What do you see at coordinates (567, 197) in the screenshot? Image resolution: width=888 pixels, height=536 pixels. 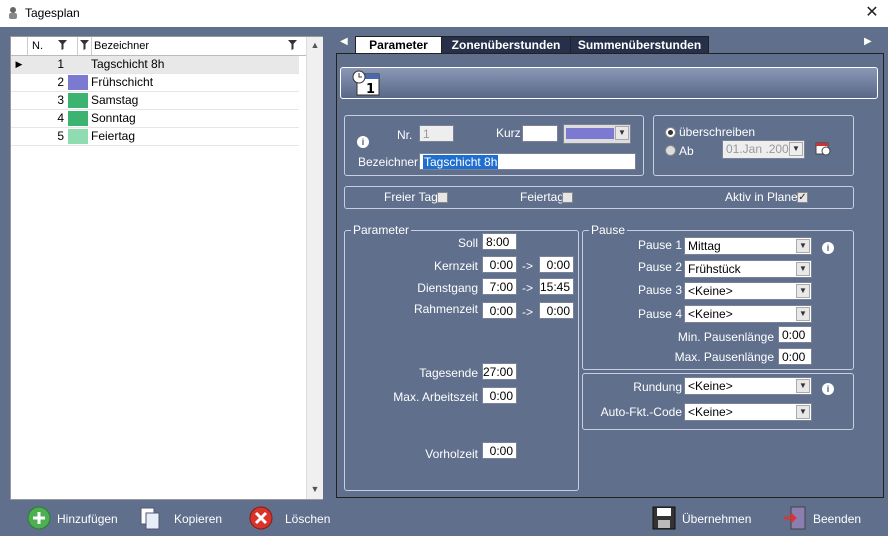 I see `feiertag-checkbox` at bounding box center [567, 197].